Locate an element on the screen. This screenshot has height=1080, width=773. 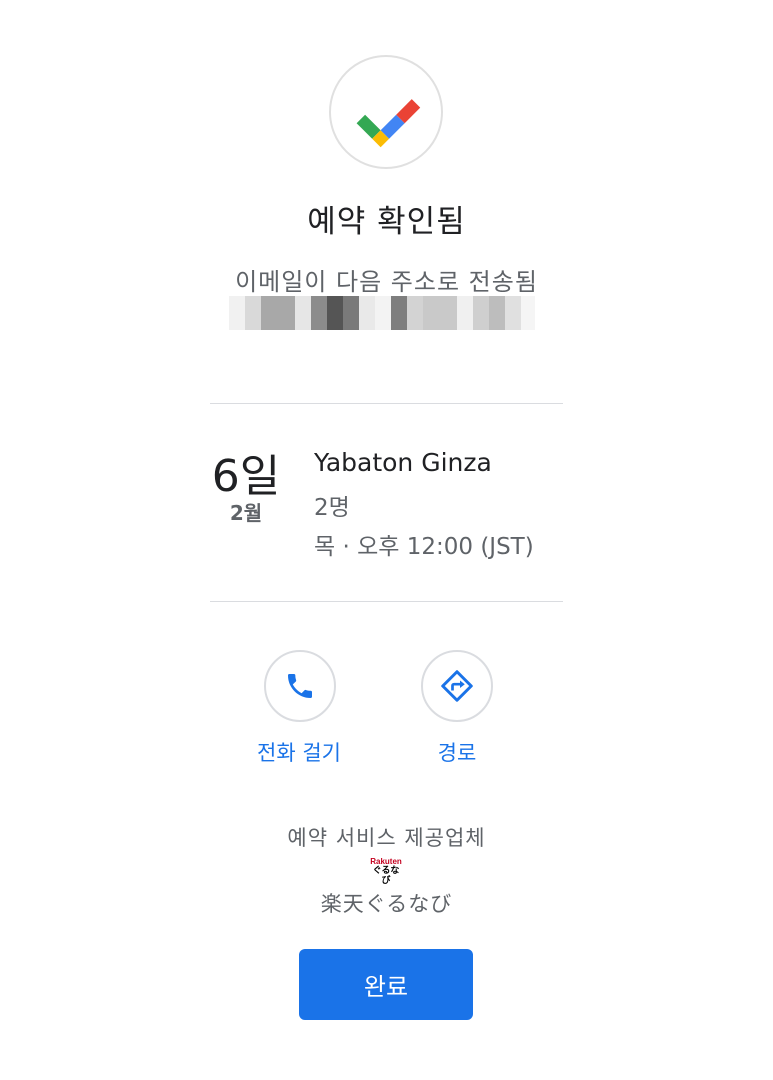
directions-label: 경로 is located at coordinates (457, 752).